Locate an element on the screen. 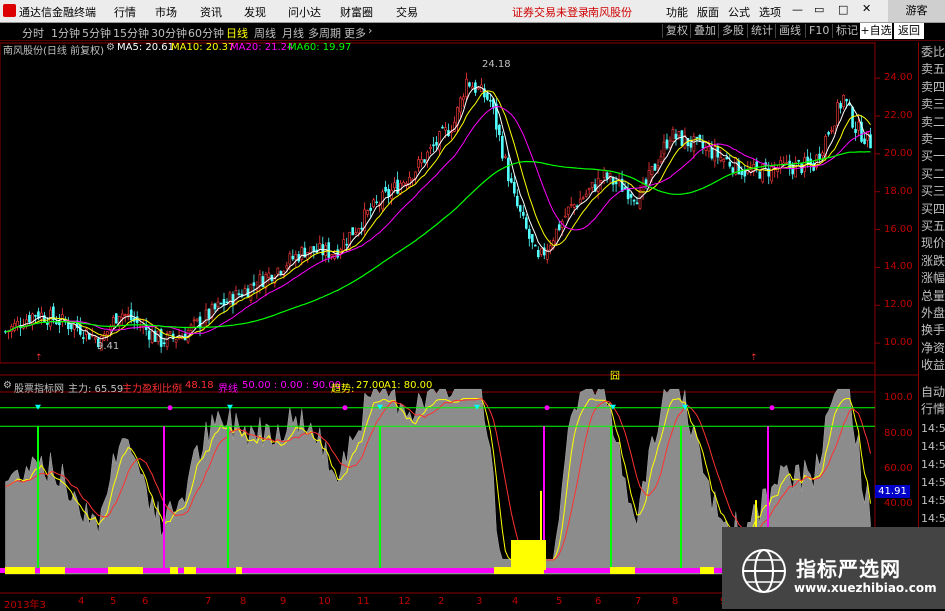 This screenshot has width=945, height=611. period-60min: 60分钟 is located at coordinates (206, 33).